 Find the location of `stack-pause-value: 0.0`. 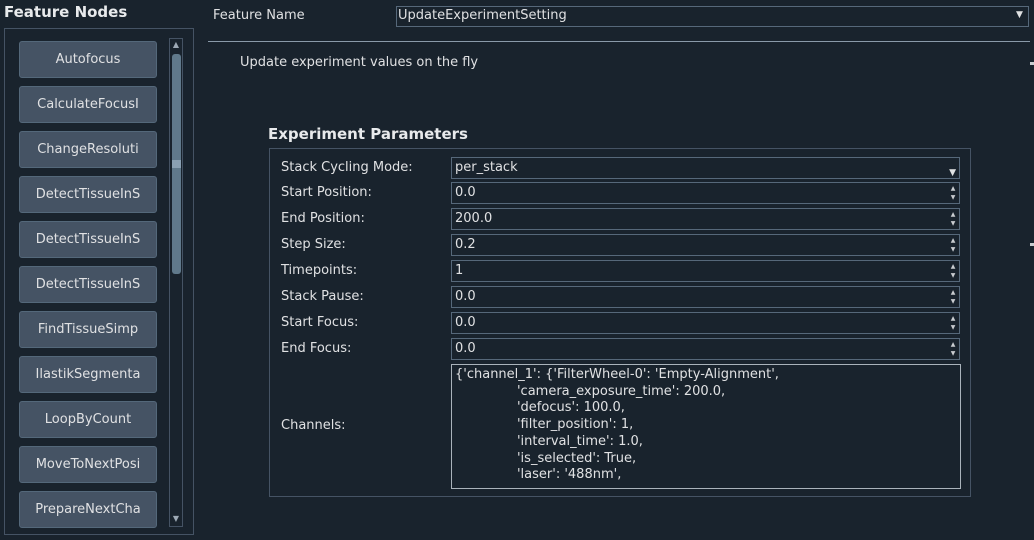

stack-pause-value: 0.0 is located at coordinates (465, 296).